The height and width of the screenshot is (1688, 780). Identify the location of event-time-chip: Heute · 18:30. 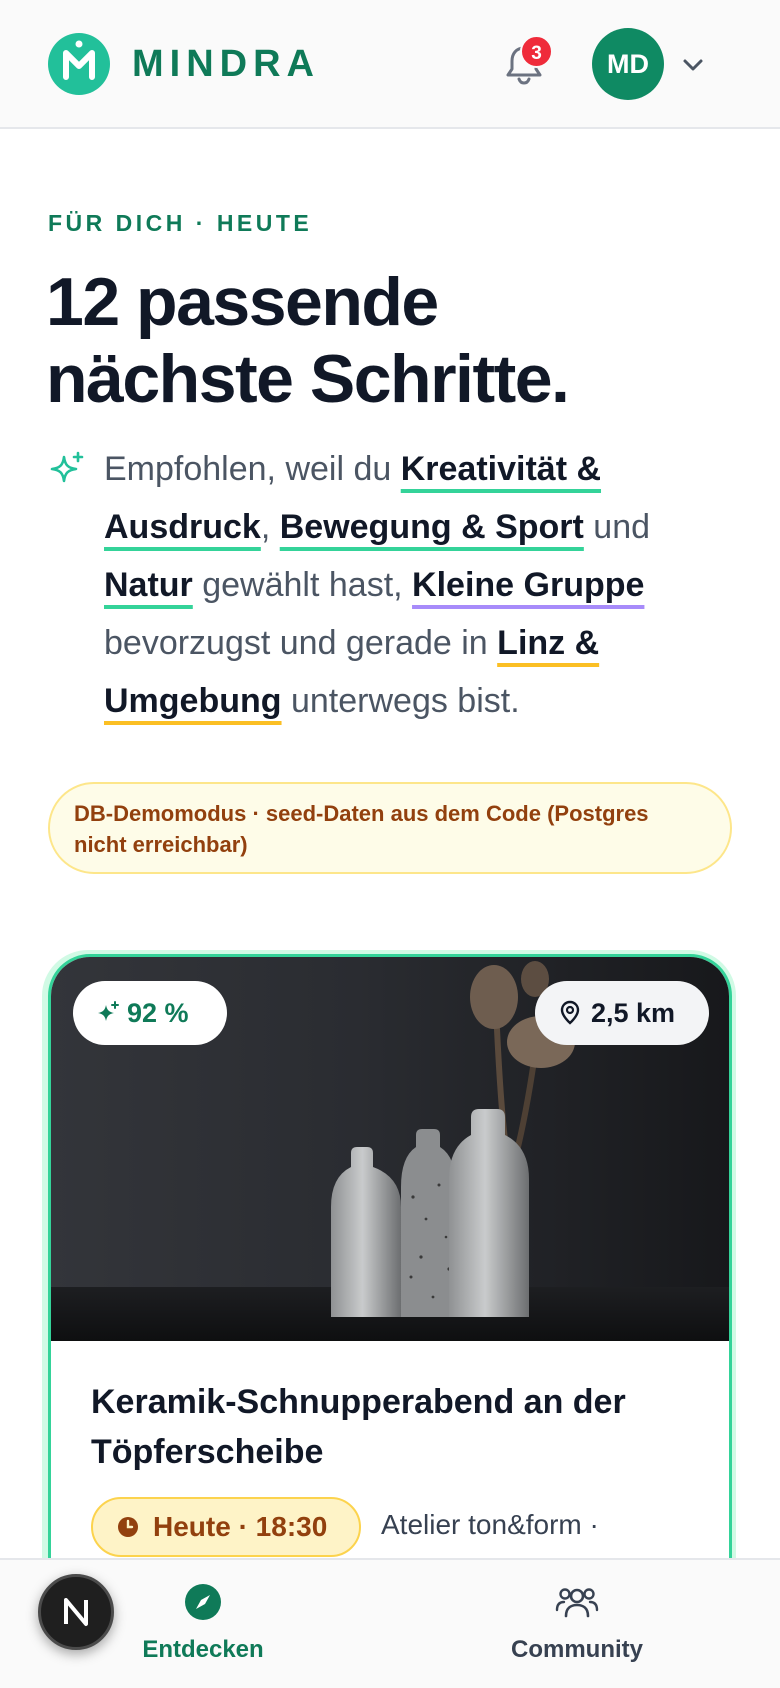
(226, 1527).